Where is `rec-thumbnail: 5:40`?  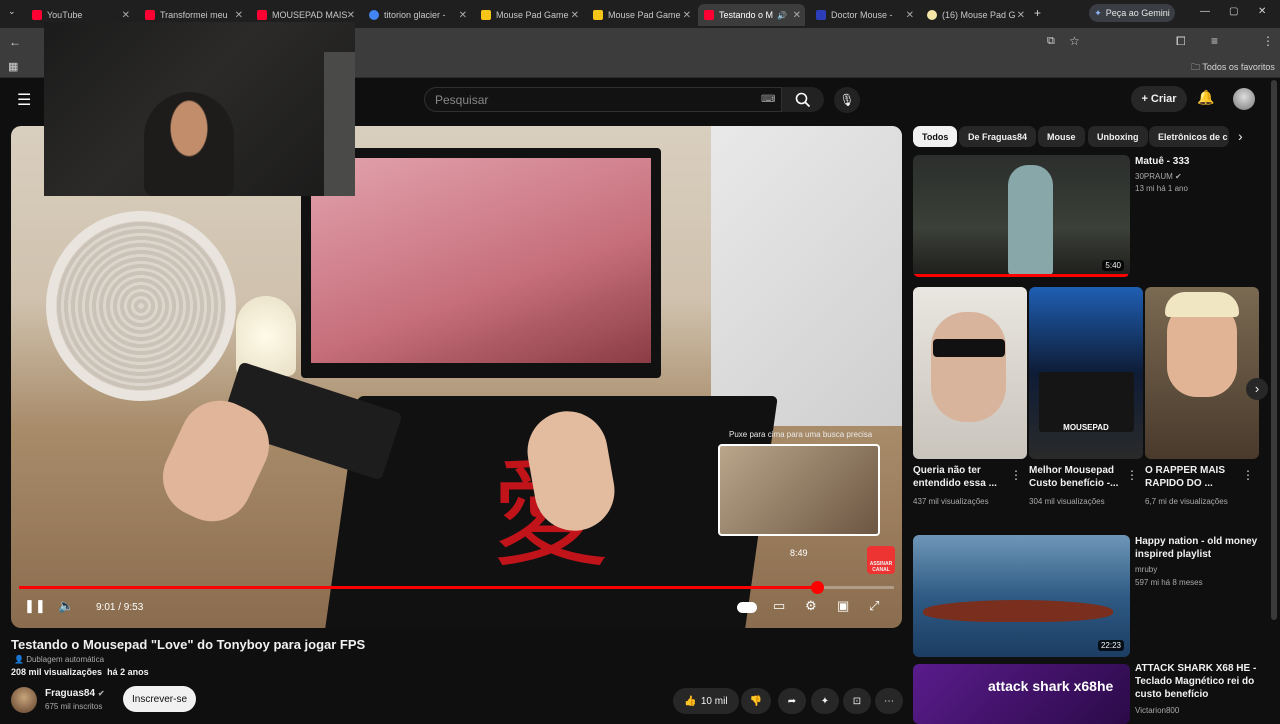 rec-thumbnail: 5:40 is located at coordinates (1021, 216).